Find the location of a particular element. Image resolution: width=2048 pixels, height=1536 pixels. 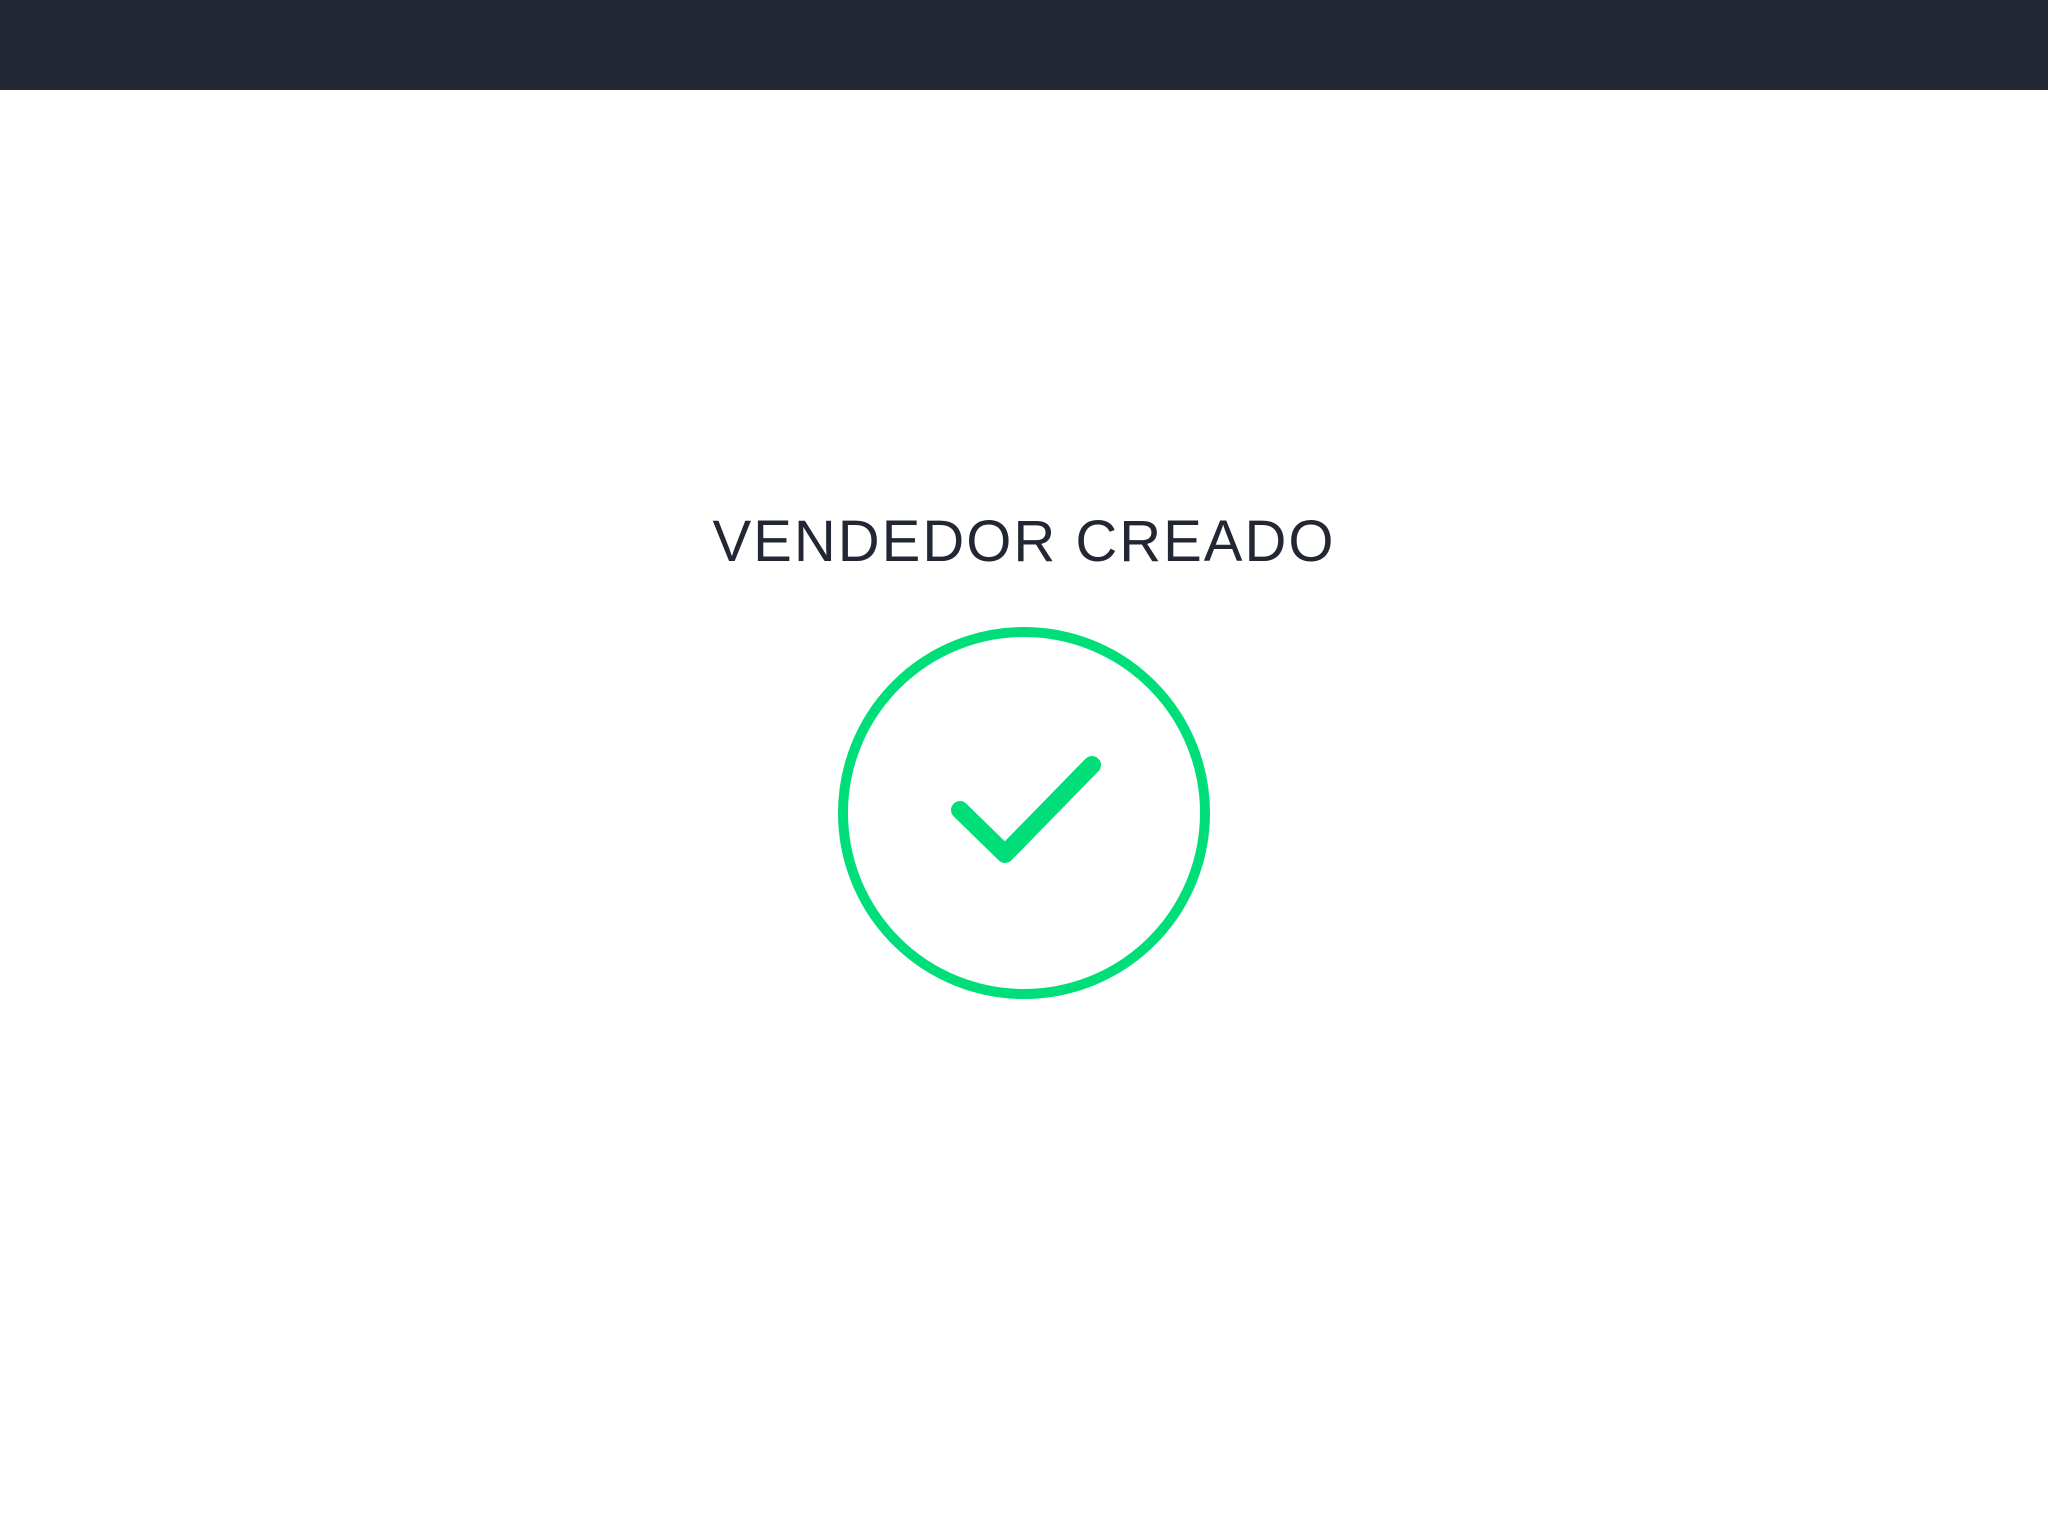

success-circle-outline is located at coordinates (1024, 813).